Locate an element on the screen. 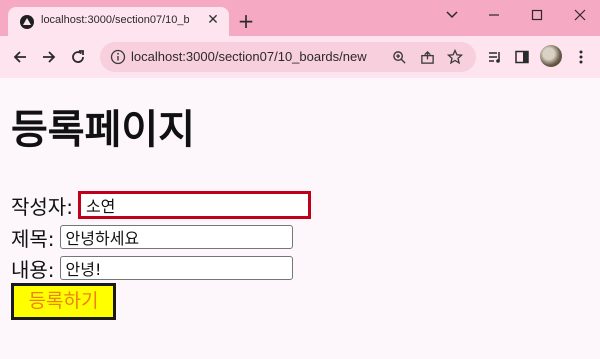 The width and height of the screenshot is (600, 359). content-label: 내용: is located at coordinates (33, 269).